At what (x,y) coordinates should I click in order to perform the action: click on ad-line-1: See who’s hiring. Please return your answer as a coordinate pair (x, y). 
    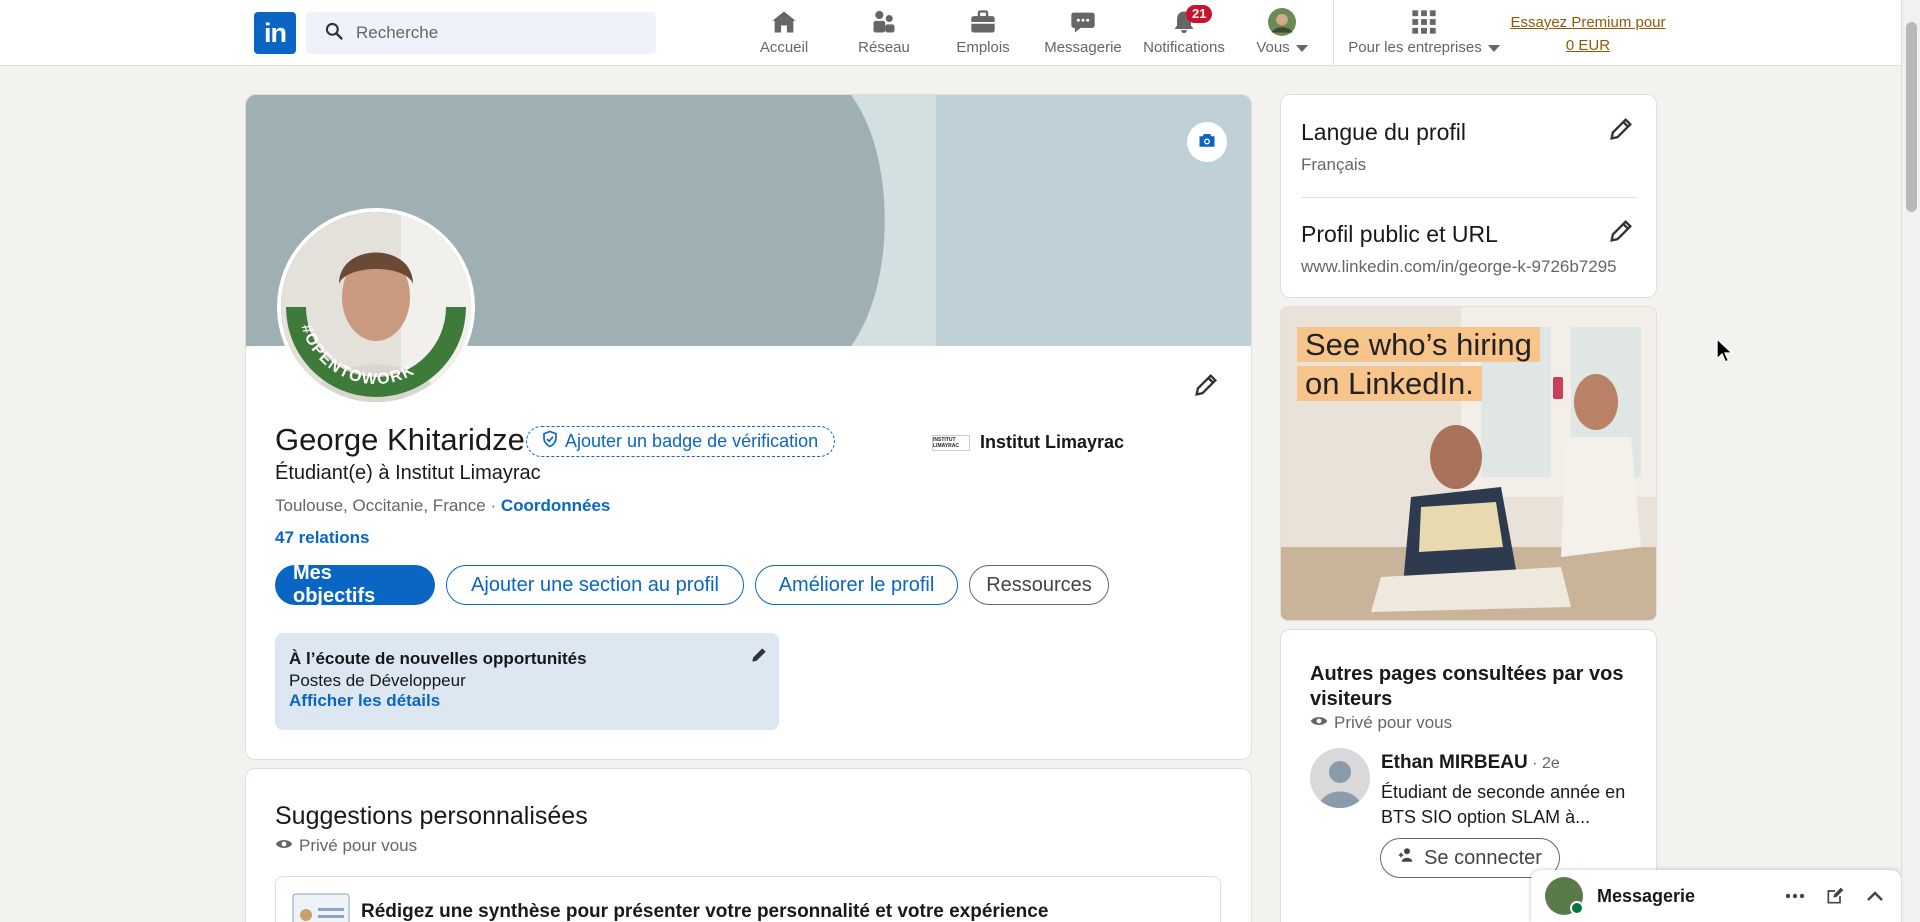
    Looking at the image, I should click on (1418, 344).